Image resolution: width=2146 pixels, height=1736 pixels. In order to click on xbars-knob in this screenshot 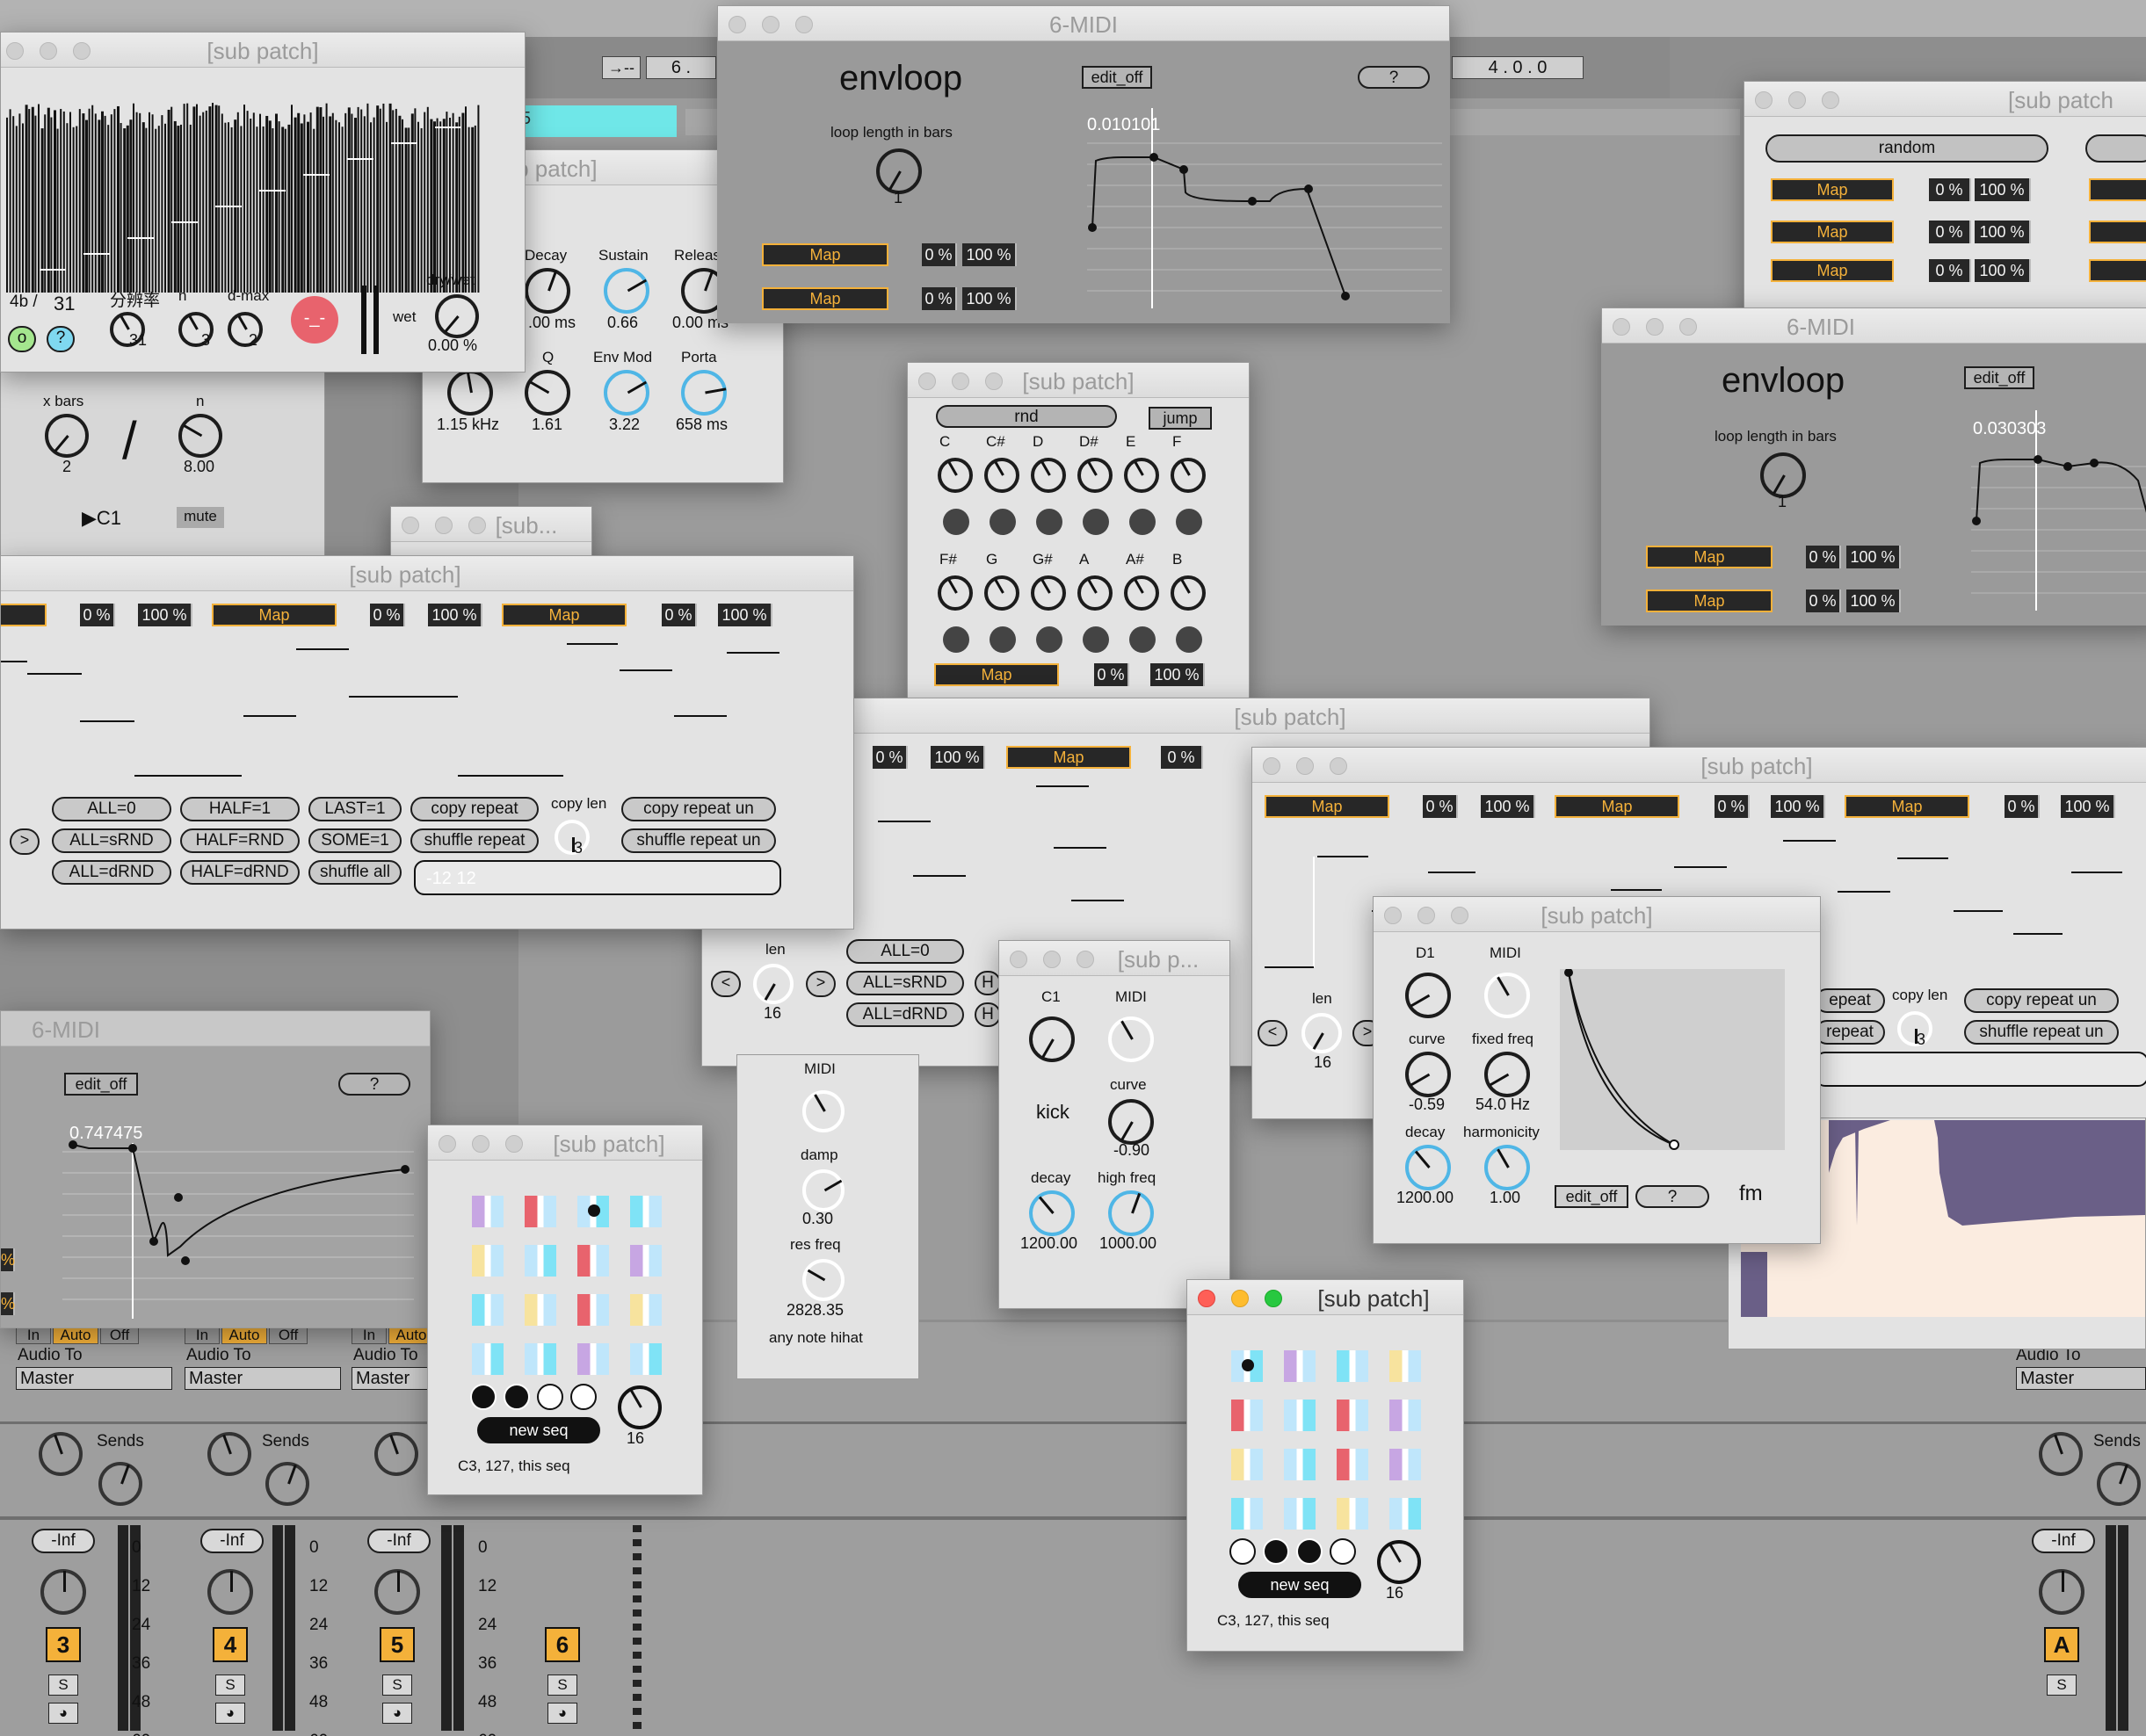, I will do `click(67, 436)`.